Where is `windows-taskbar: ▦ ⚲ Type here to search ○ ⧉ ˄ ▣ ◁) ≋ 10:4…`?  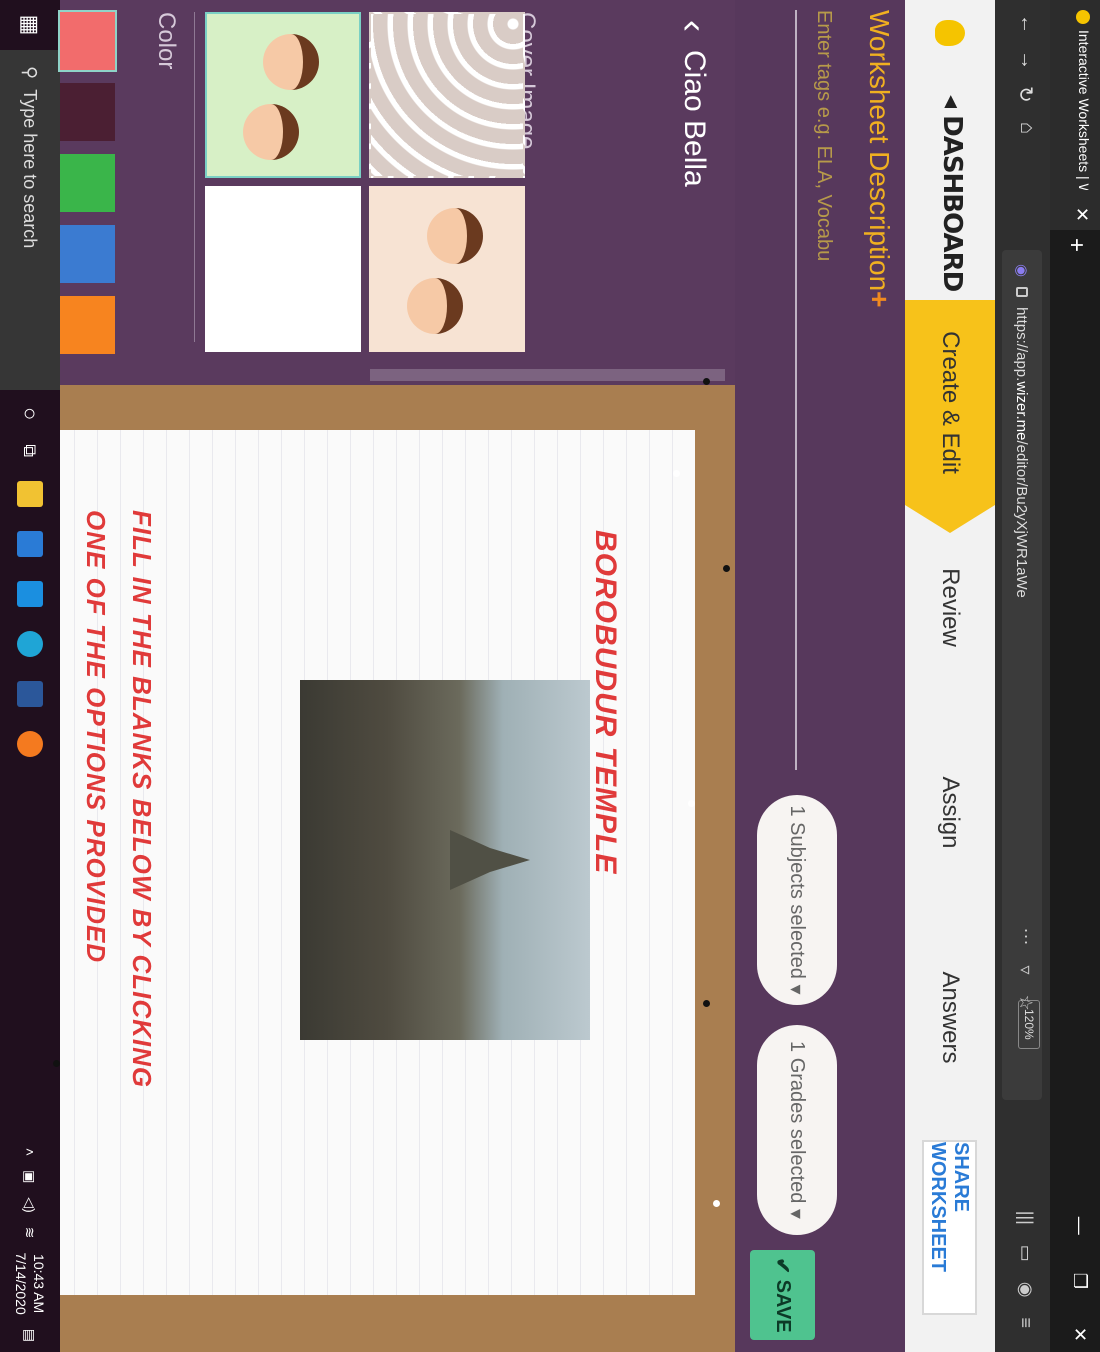
windows-taskbar: ▦ ⚲ Type here to search ○ ⧉ ˄ ▣ ◁) ≋ 10:4… is located at coordinates (30, 676).